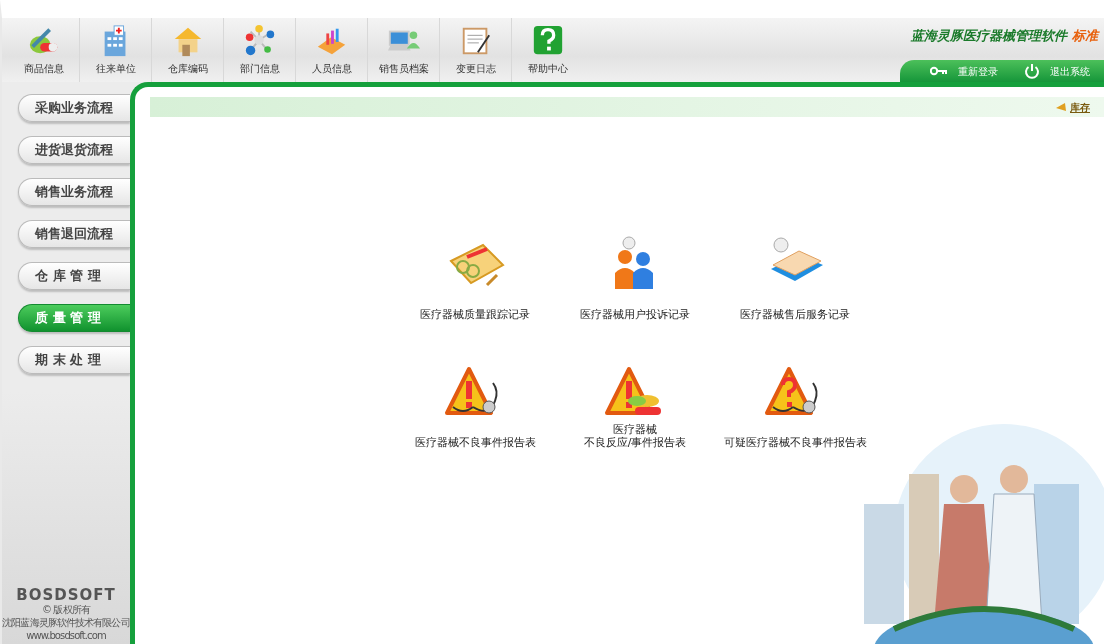 This screenshot has width=1104, height=644. I want to click on toolbar-button: 变更日志, so click(476, 50).